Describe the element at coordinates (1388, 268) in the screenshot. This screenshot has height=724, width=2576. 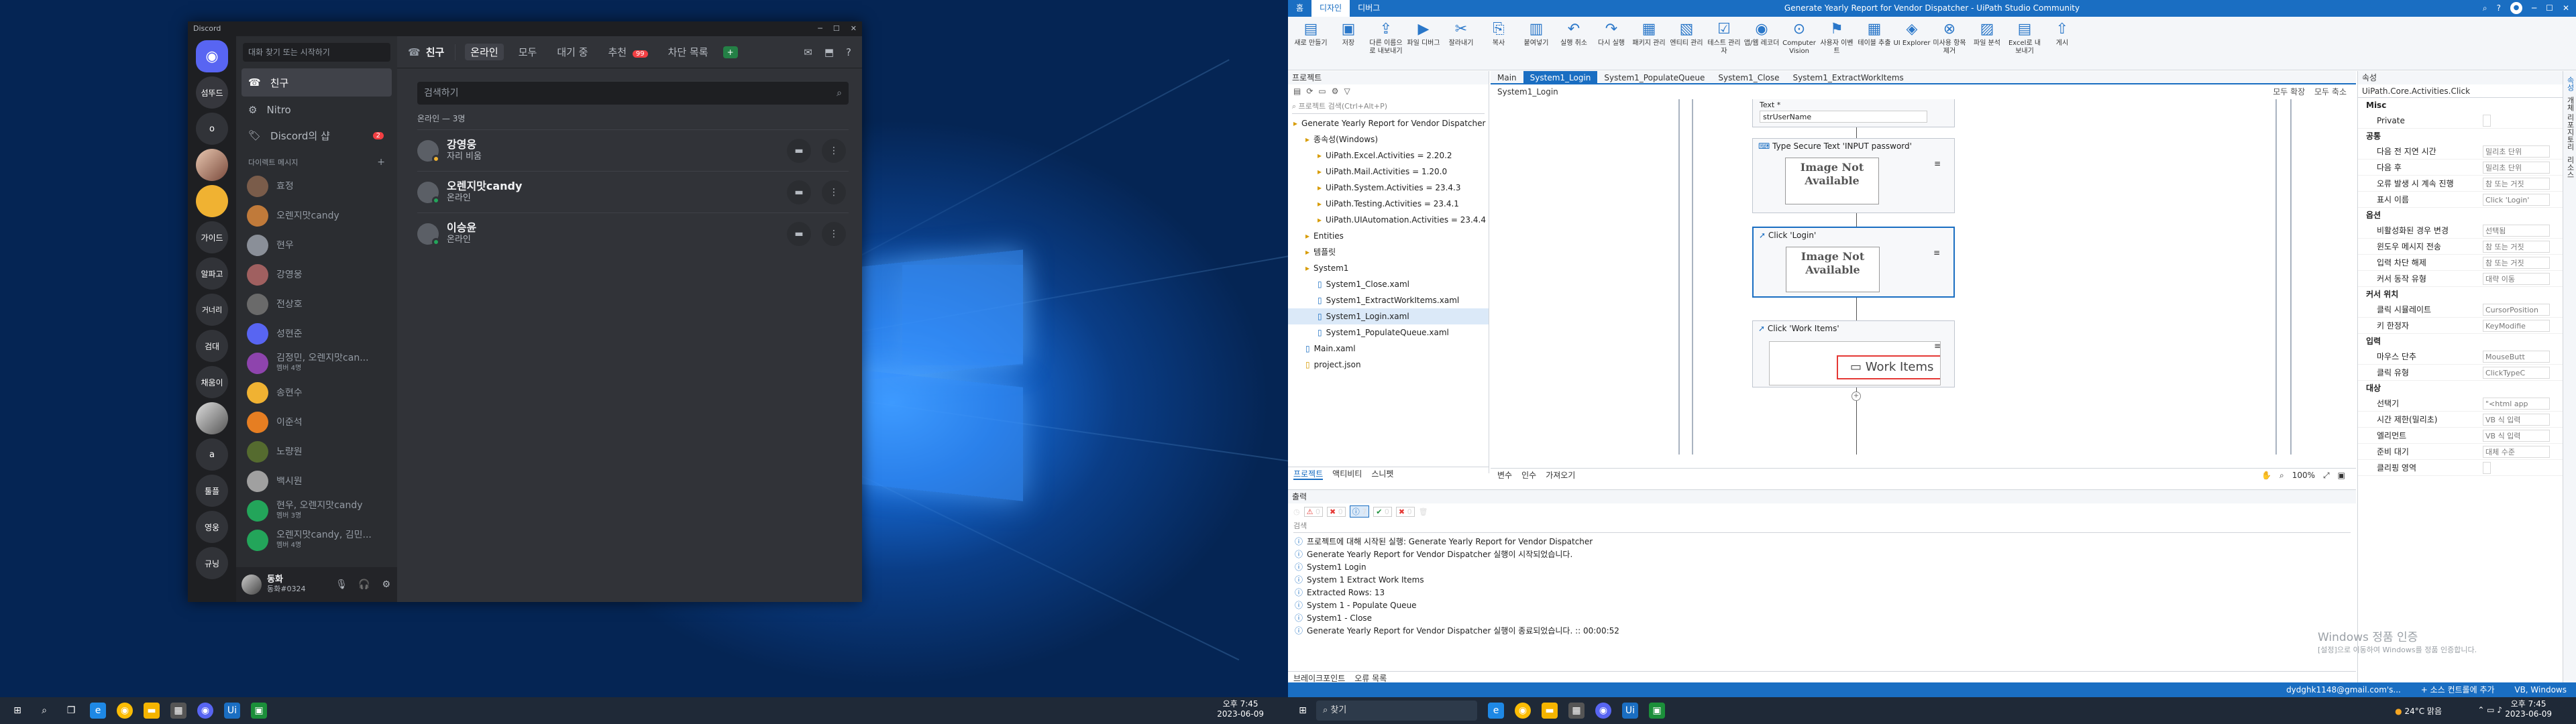
I see `tree-item: ▸ System1` at that location.